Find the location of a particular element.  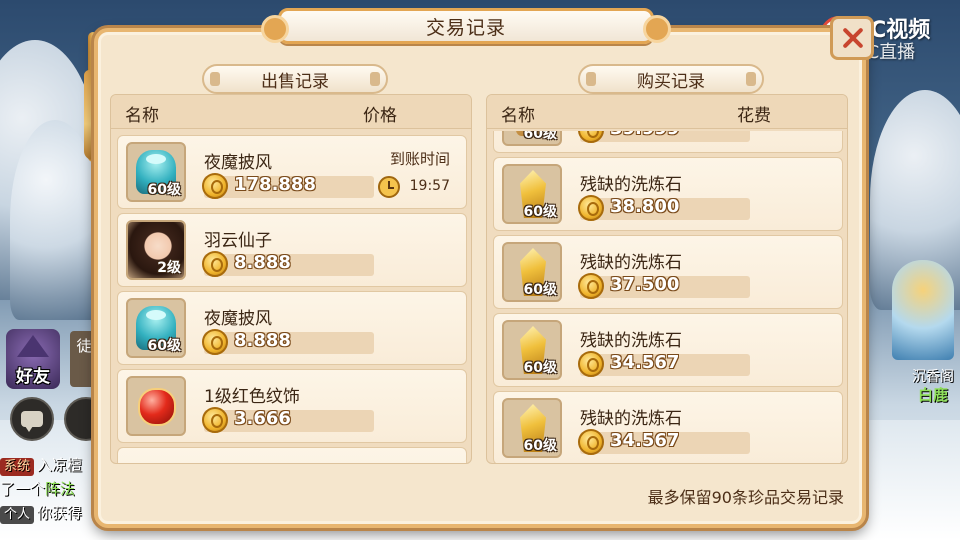

sell-record-row: 1级红色纹饰 3.666 is located at coordinates (292, 406).